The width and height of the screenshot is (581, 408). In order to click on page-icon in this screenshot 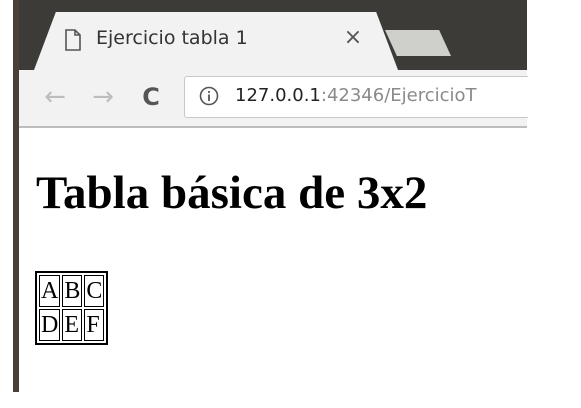, I will do `click(73, 40)`.